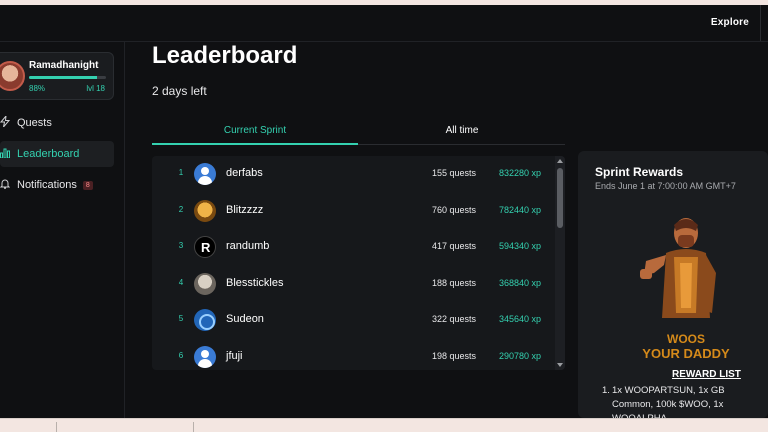 This screenshot has height=432, width=768. What do you see at coordinates (8, 185) in the screenshot?
I see `bell-icon` at bounding box center [8, 185].